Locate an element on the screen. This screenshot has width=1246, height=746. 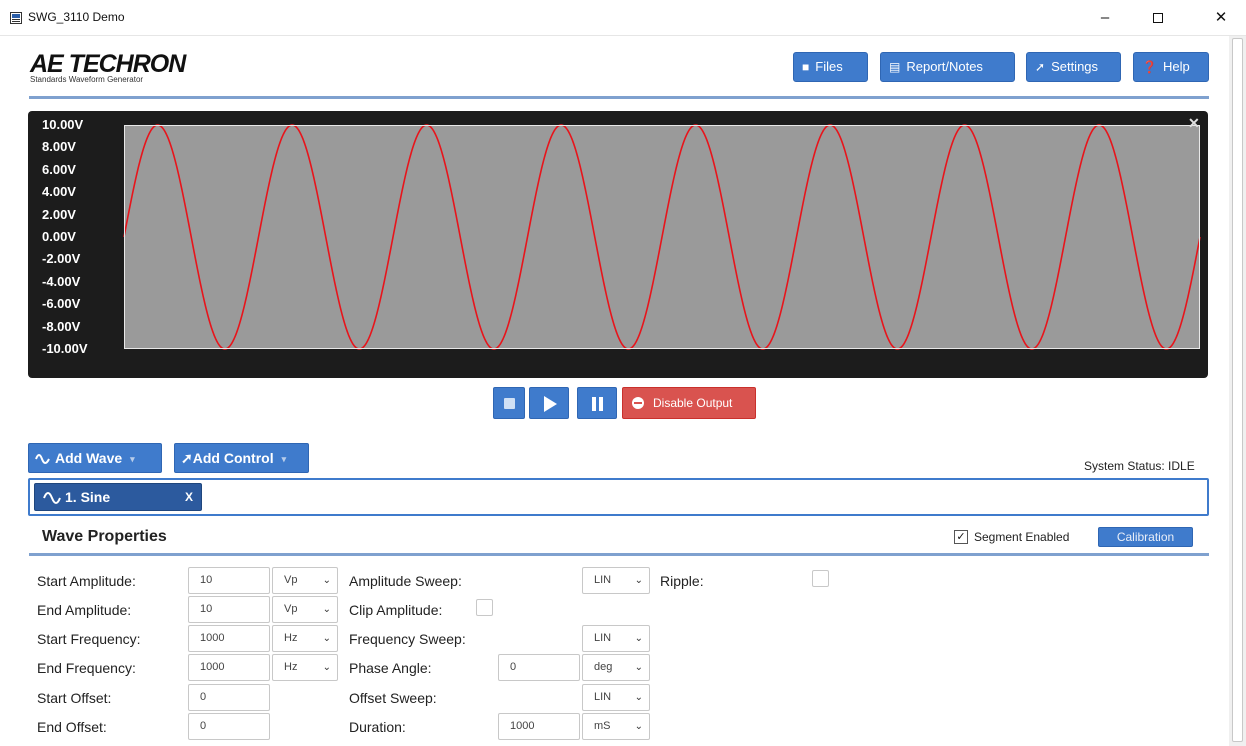
chevron-down-icon: ▾ is located at coordinates (284, 459).